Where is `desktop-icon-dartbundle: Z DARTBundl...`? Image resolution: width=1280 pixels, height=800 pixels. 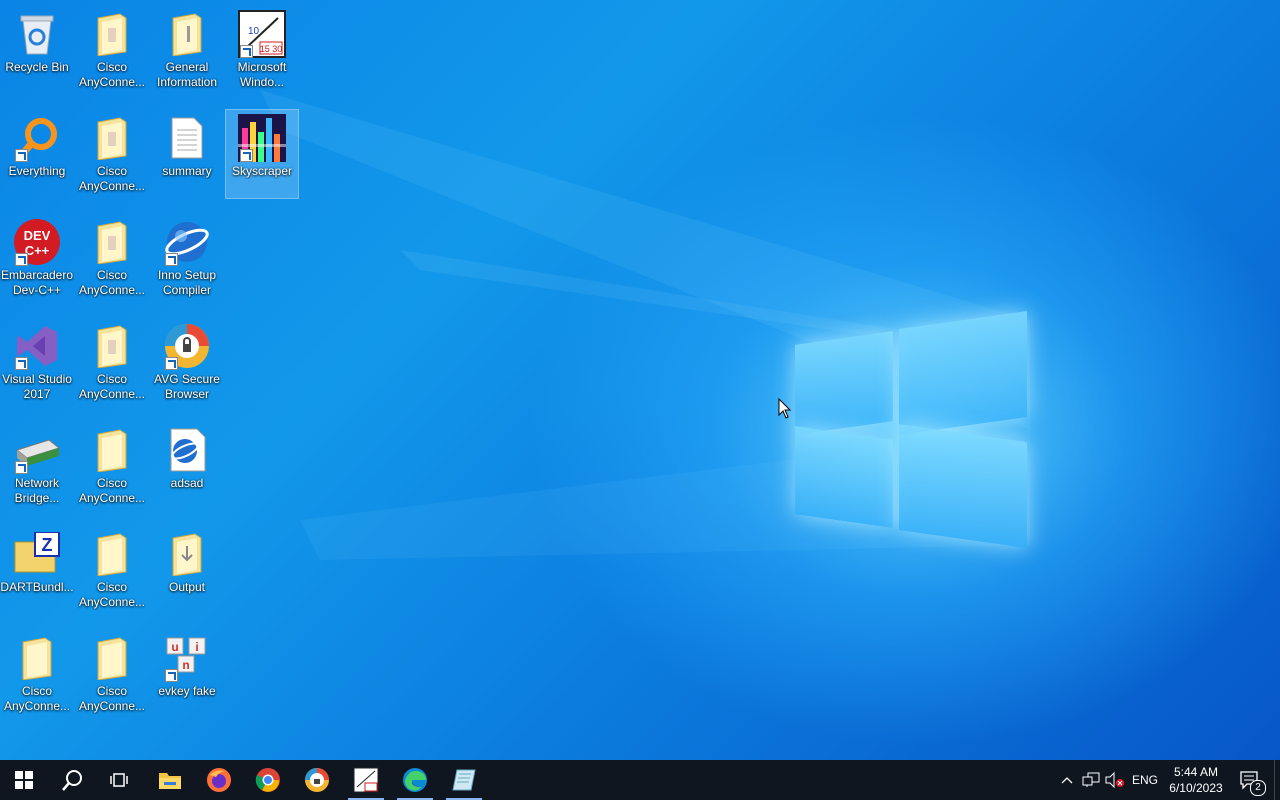
desktop-icon-dartbundle: Z DARTBundl... is located at coordinates (37, 570).